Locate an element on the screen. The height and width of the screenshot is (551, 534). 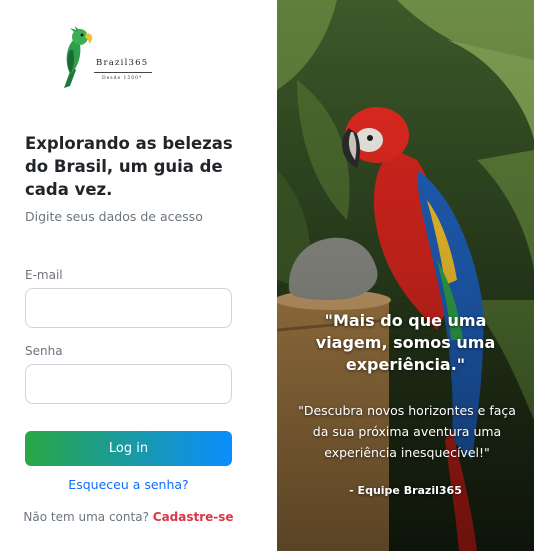
brand-tagline: Desde 1500* is located at coordinates (122, 78).